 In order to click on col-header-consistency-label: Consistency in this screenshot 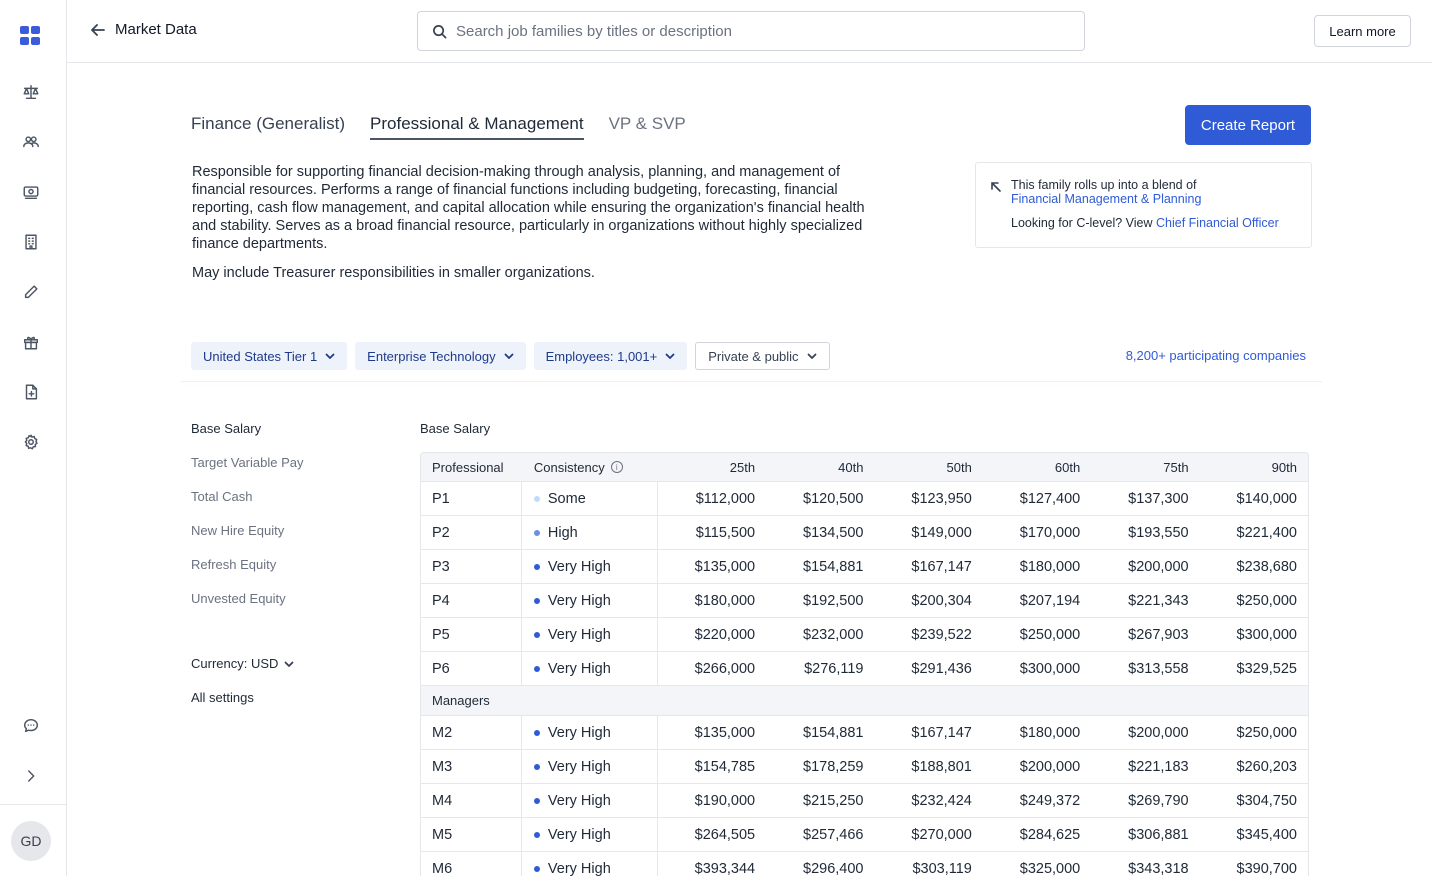, I will do `click(569, 467)`.